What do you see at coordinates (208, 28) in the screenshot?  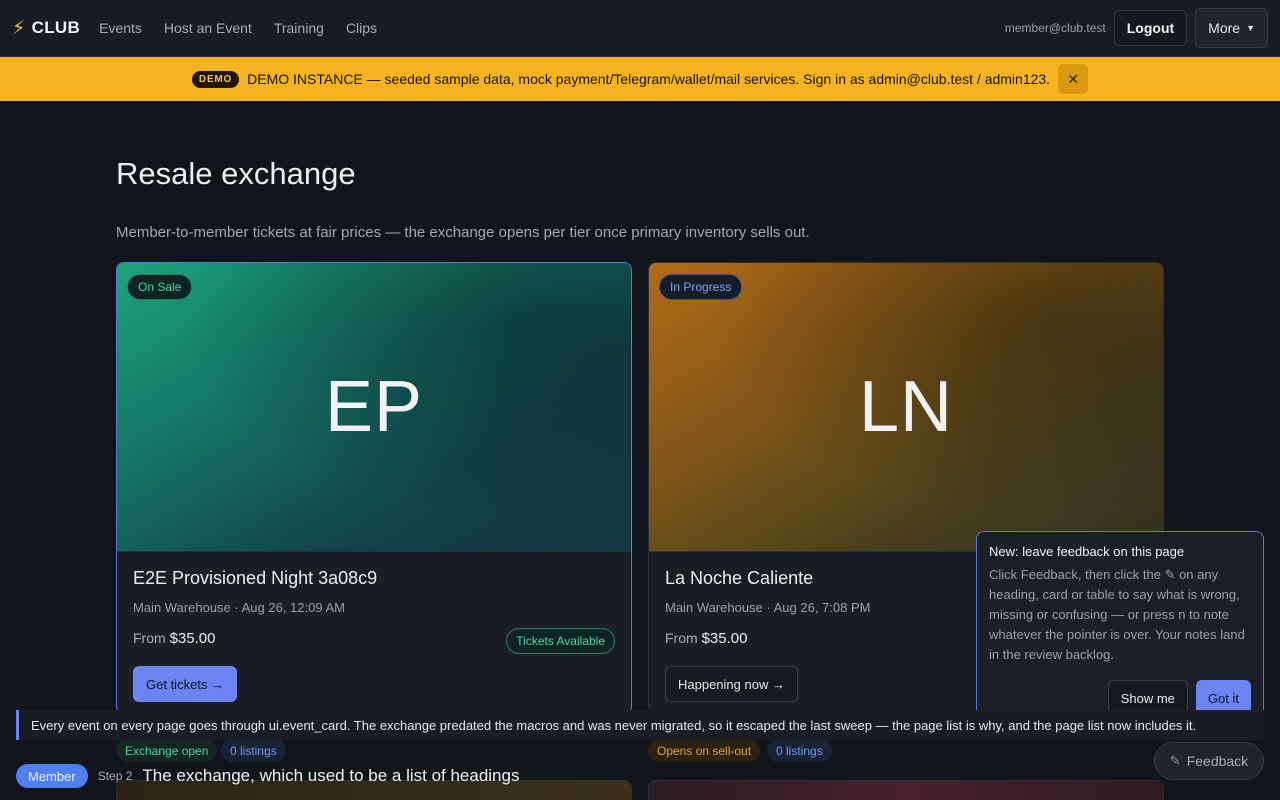 I see `nav-link-host-an-event: Host an Event` at bounding box center [208, 28].